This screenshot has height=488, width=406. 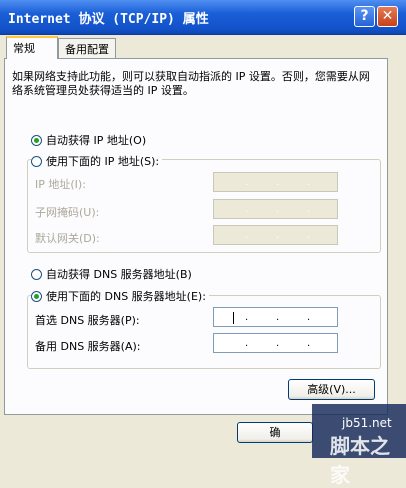 I want to click on radio-manual-dns: 使用下面的 DNS 服务器地址(E):, so click(x=120, y=296).